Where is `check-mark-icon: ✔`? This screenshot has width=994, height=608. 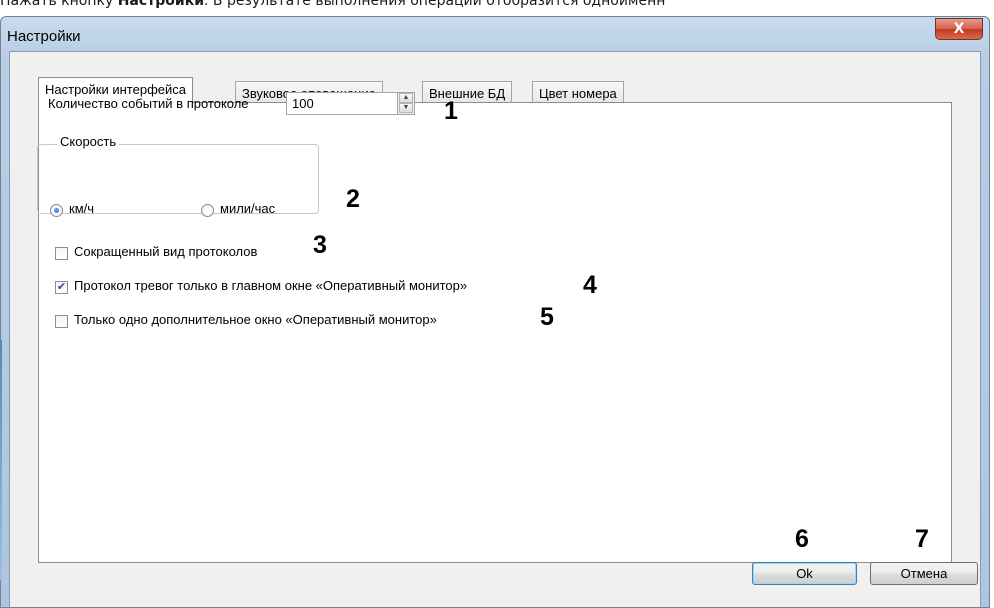
check-mark-icon: ✔ is located at coordinates (61, 287).